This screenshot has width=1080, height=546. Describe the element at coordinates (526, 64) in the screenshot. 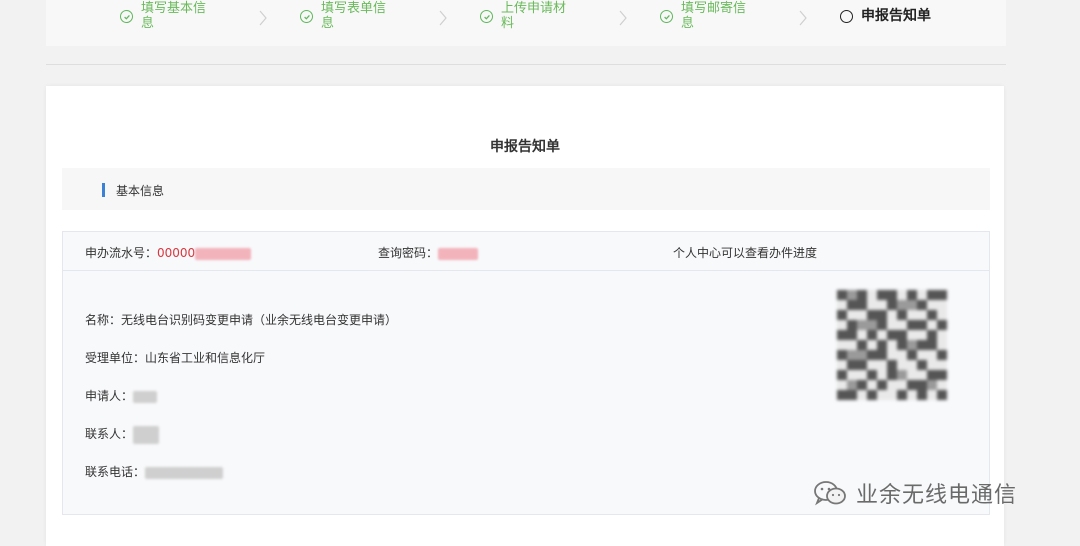

I see `divider` at that location.